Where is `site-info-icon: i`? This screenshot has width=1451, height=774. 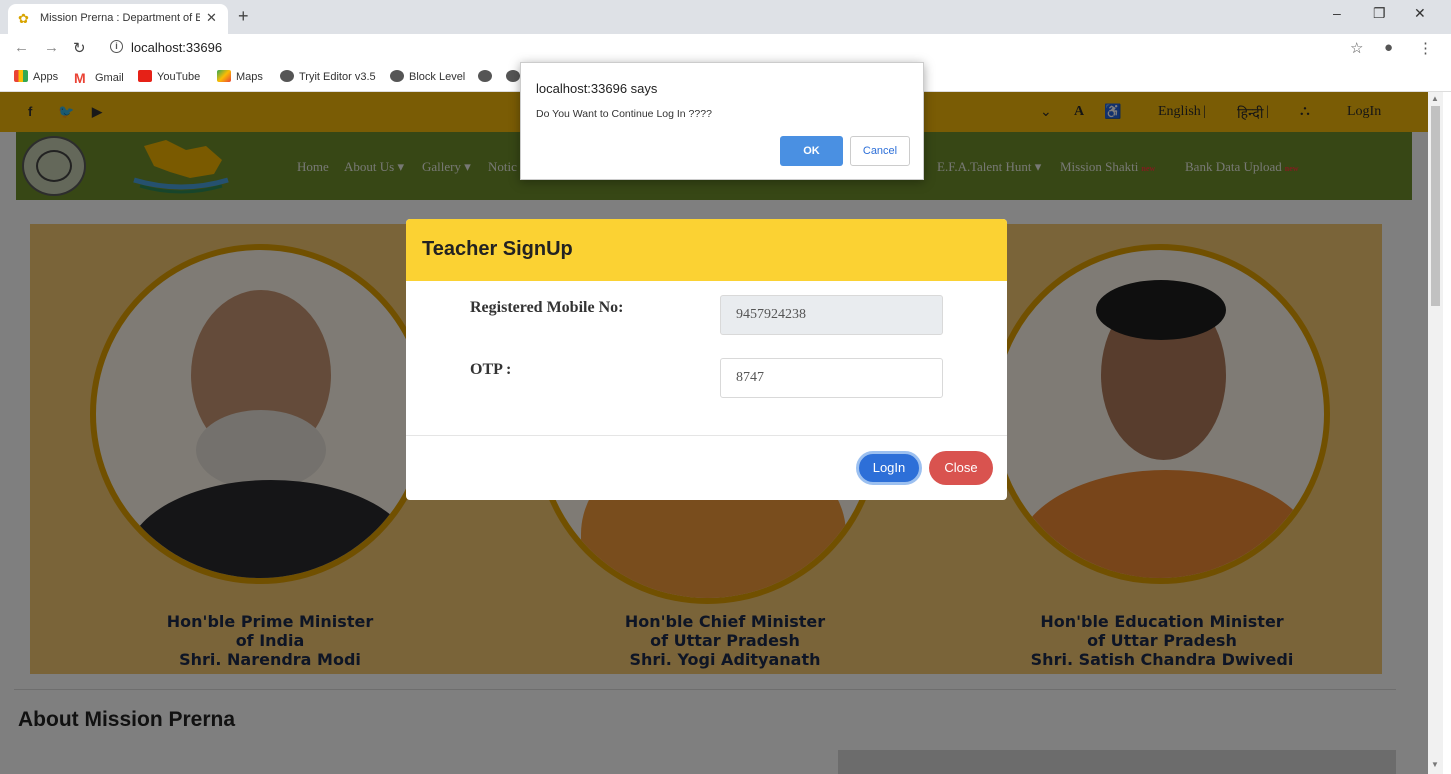 site-info-icon: i is located at coordinates (116, 46).